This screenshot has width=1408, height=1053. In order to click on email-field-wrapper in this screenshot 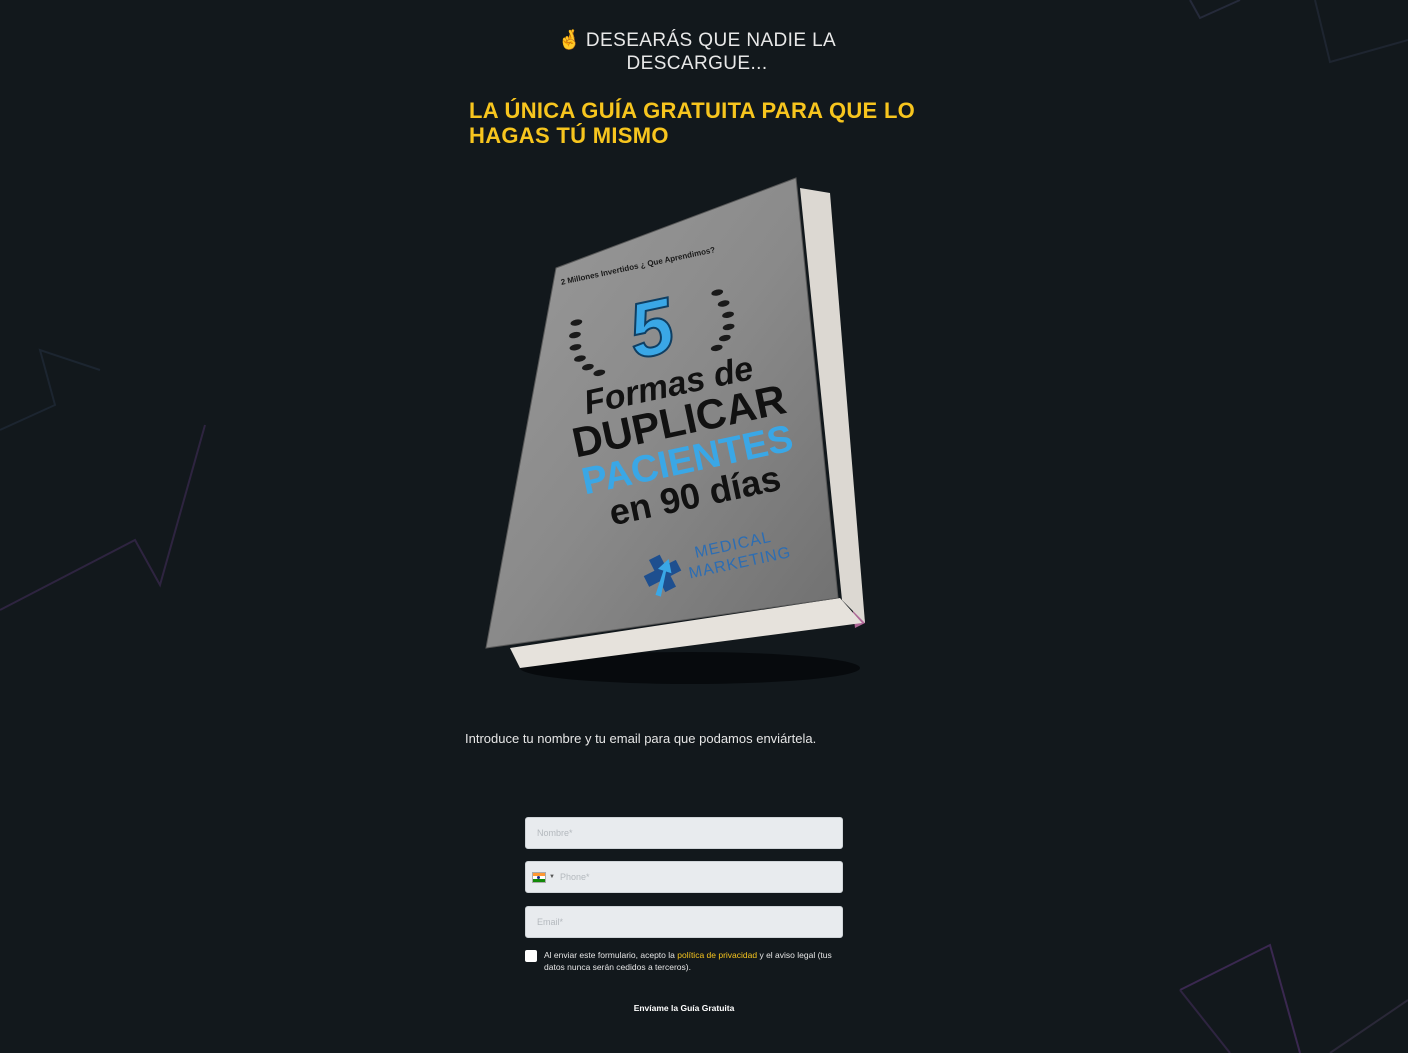, I will do `click(684, 922)`.